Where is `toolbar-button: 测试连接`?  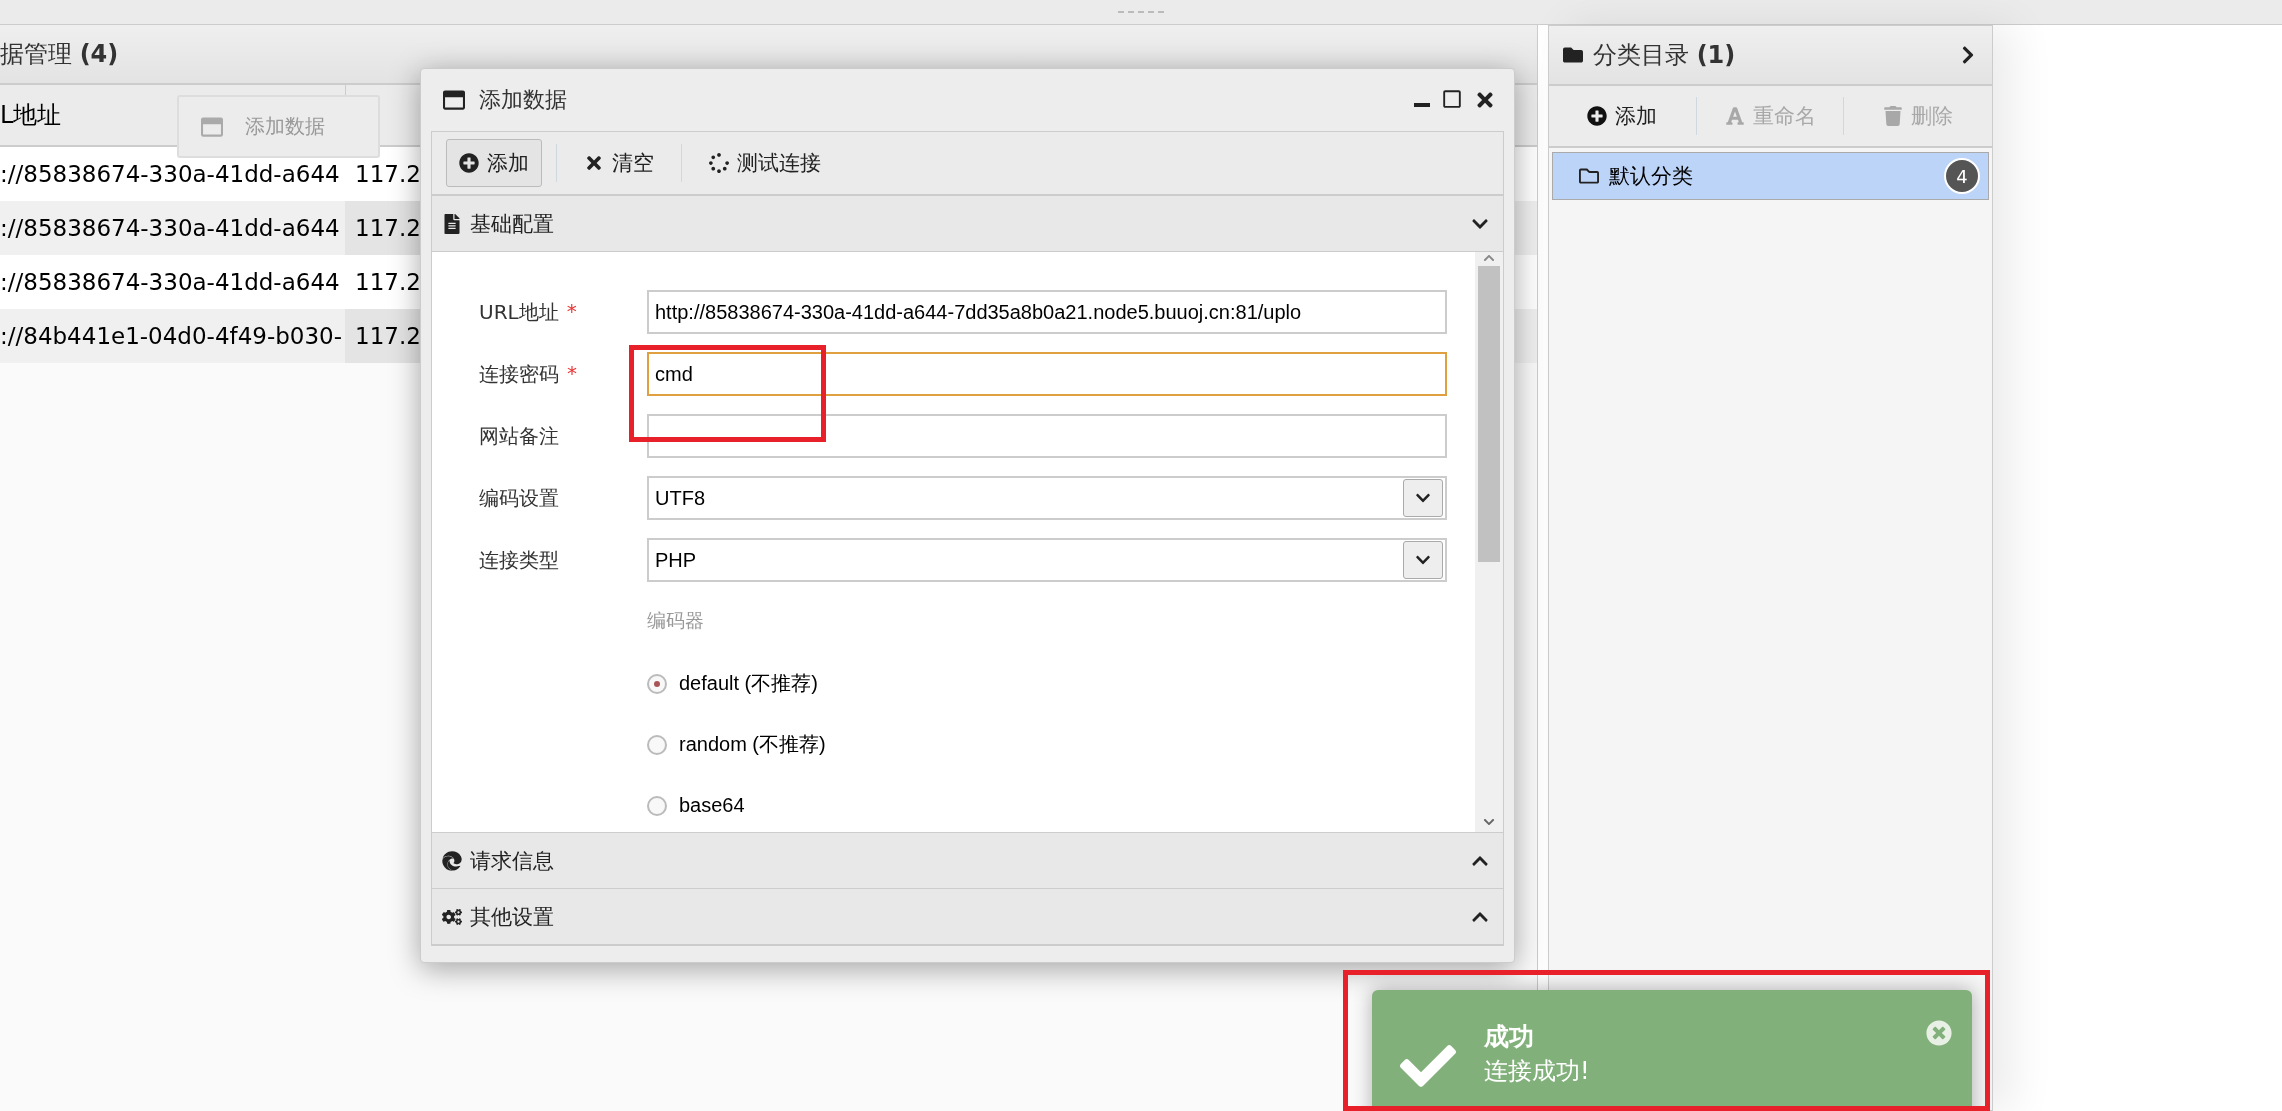 toolbar-button: 测试连接 is located at coordinates (765, 163).